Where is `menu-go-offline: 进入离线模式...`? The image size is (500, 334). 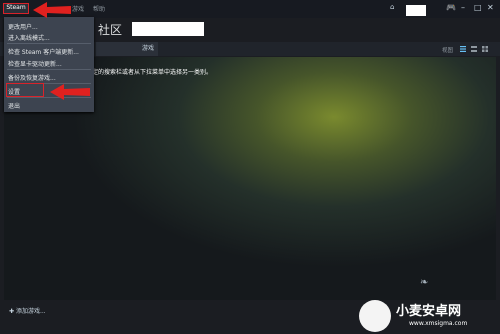 menu-go-offline: 进入离线模式... is located at coordinates (29, 37).